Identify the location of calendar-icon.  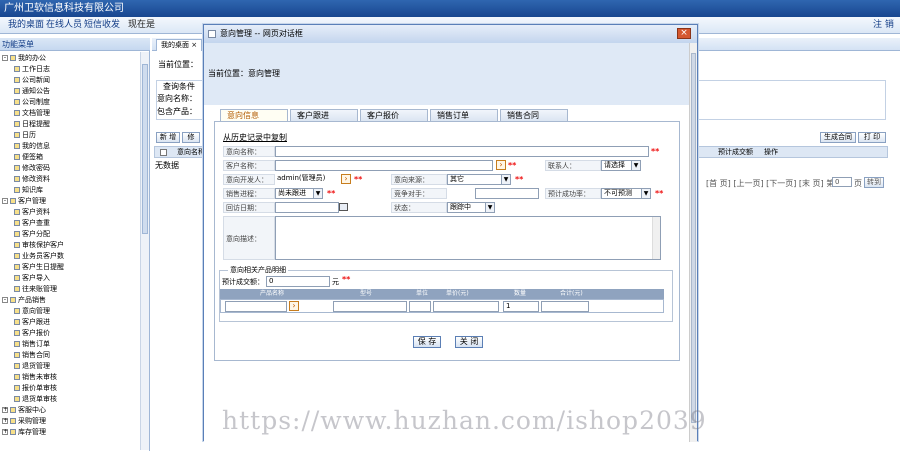
(343, 207).